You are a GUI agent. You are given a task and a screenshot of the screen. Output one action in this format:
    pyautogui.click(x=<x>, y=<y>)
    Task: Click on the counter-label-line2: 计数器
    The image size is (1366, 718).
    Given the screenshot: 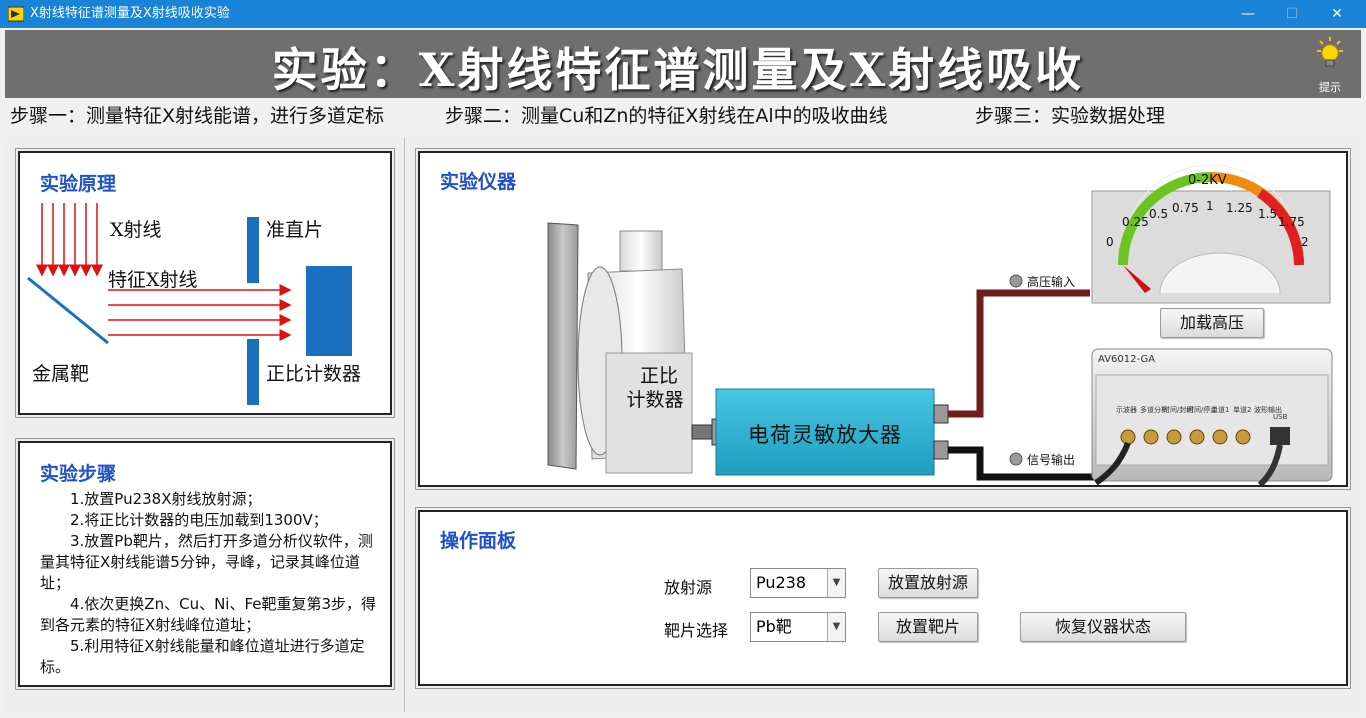 What is the action you would take?
    pyautogui.click(x=655, y=400)
    